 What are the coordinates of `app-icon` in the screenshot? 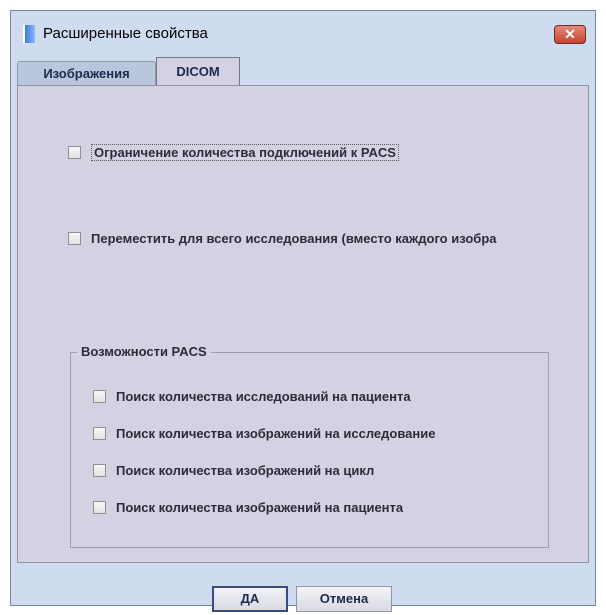 It's located at (29, 34).